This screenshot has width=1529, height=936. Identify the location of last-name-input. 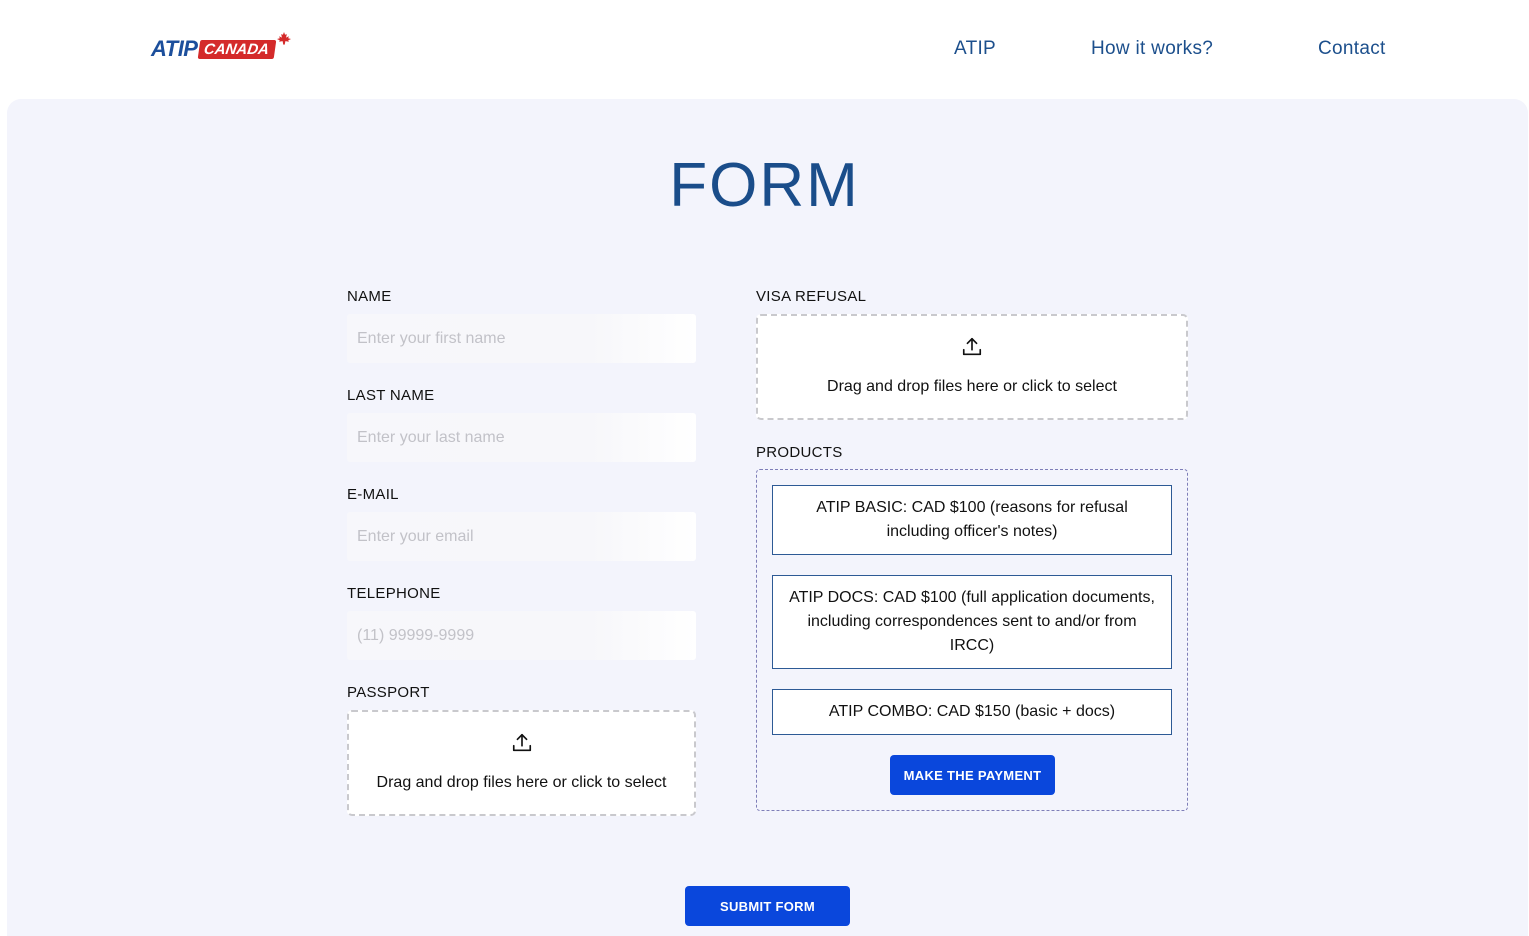
(521, 437).